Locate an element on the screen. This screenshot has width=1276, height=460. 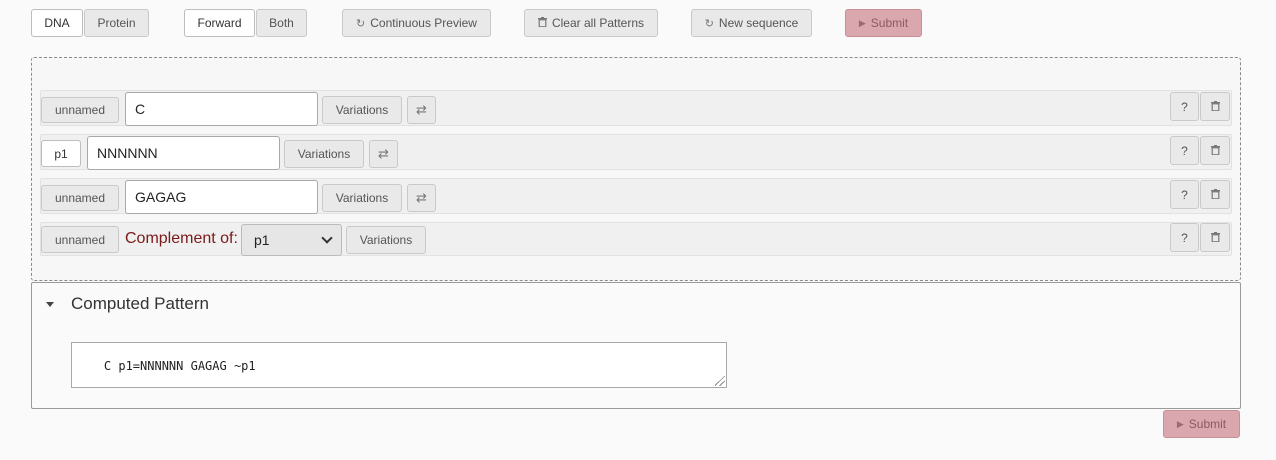
clear-all-patterns-label: Clear all Patterns is located at coordinates (598, 23).